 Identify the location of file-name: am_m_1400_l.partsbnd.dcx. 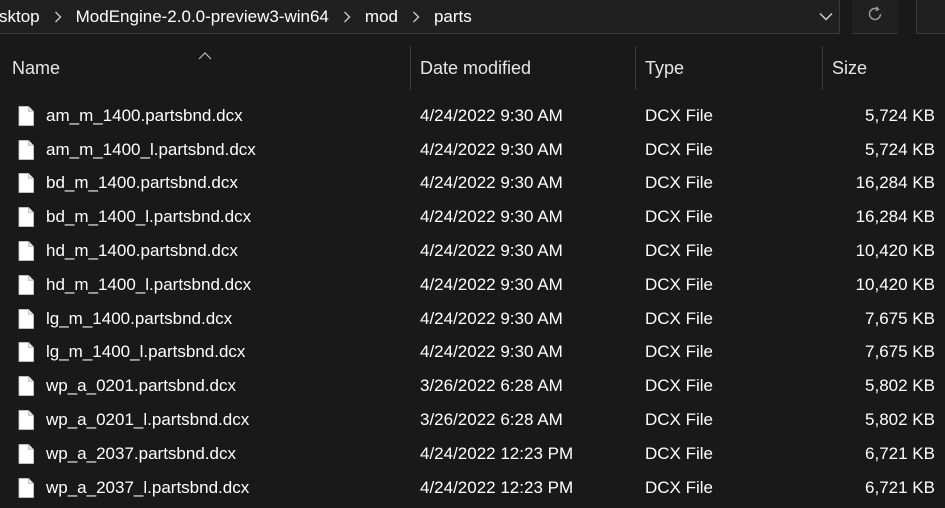
(151, 149).